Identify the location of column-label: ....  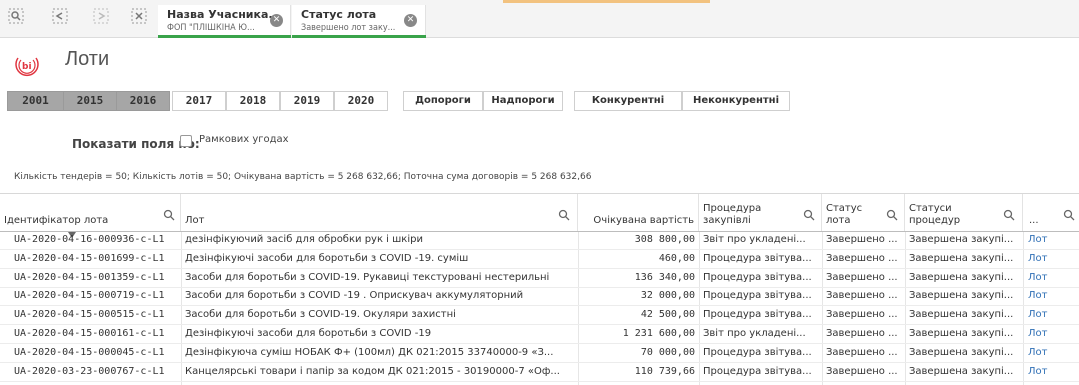
(1034, 220).